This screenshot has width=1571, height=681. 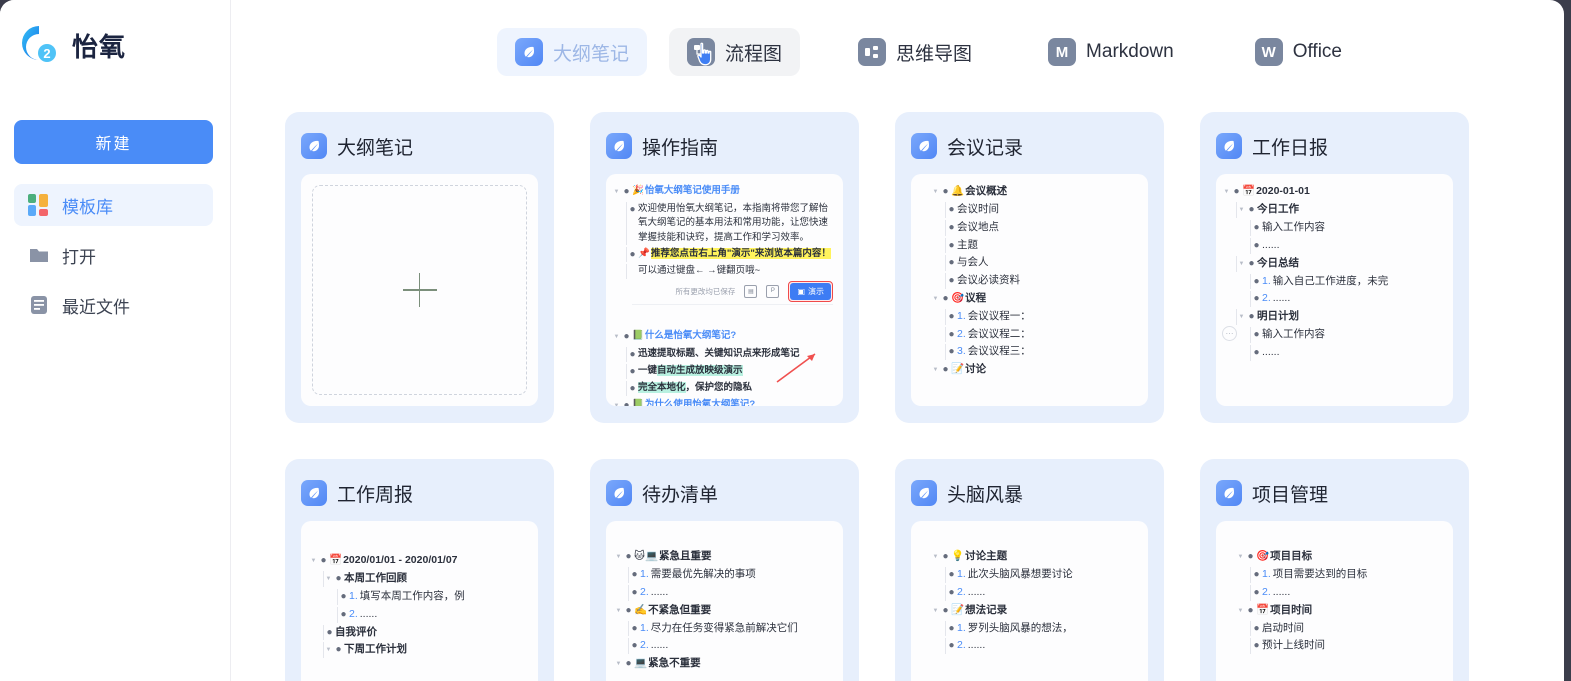 What do you see at coordinates (427, 650) in the screenshot?
I see `tree-node: ▼ ● 下周工作计划` at bounding box center [427, 650].